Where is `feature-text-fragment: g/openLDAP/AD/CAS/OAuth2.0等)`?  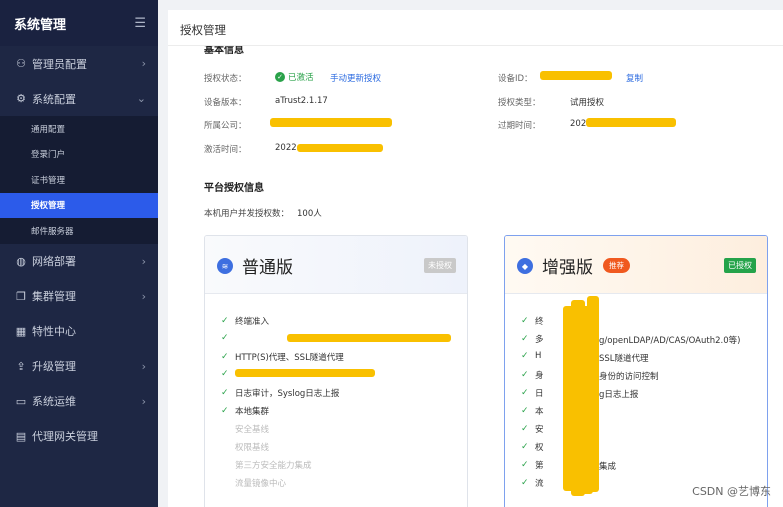
feature-text-fragment: g/openLDAP/AD/CAS/OAuth2.0等) is located at coordinates (670, 341).